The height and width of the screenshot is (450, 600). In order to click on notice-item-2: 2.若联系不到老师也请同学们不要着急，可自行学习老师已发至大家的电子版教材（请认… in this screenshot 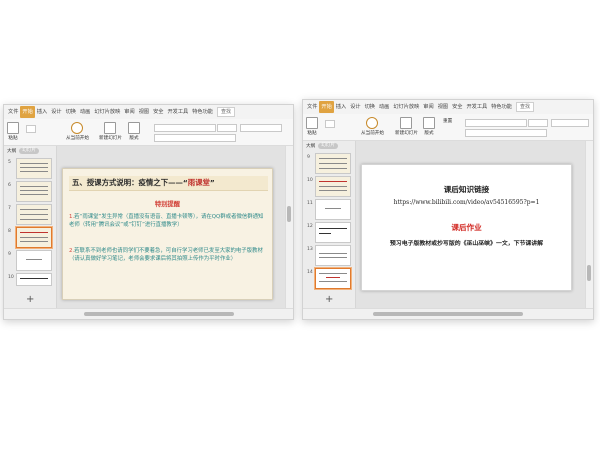, I will do `click(166, 255)`.